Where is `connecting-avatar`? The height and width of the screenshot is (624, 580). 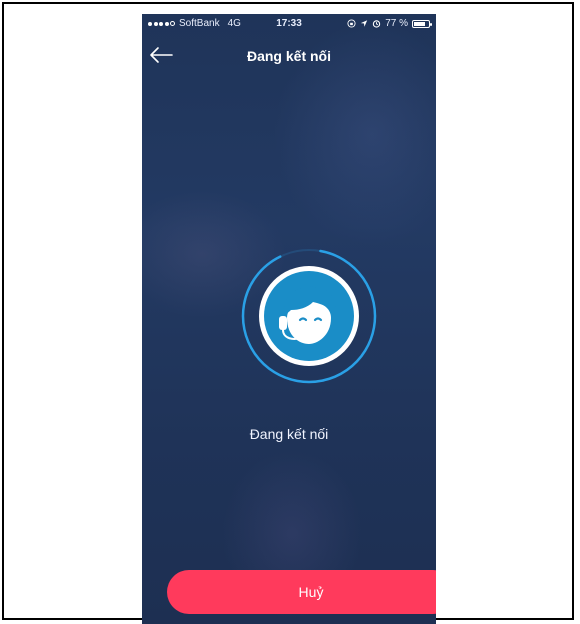
connecting-avatar is located at coordinates (309, 316).